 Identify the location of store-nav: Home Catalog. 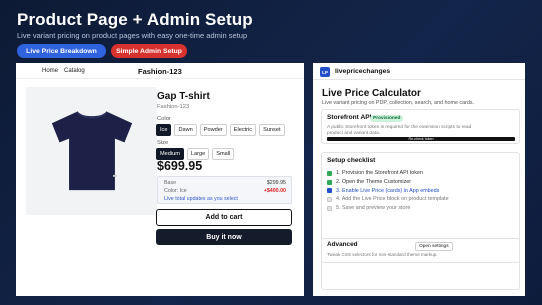
(63, 71).